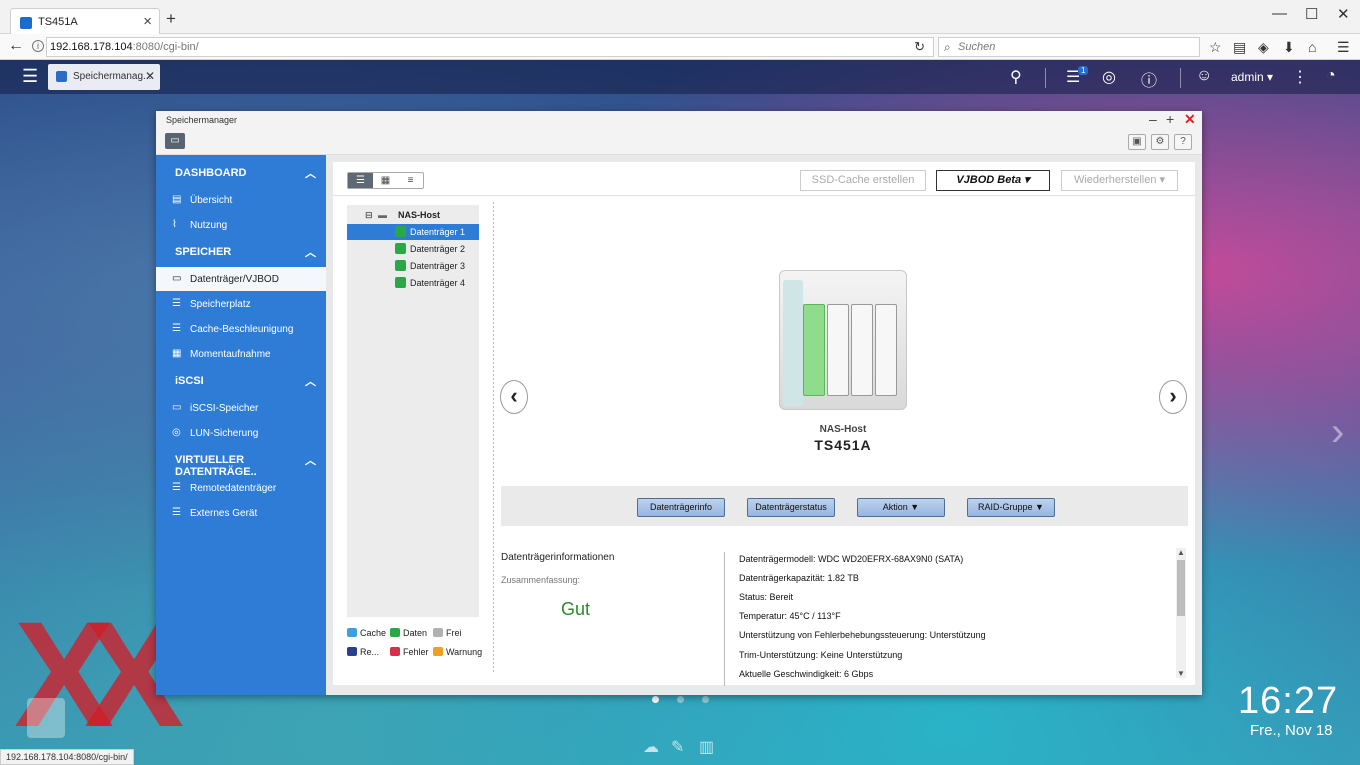 This screenshot has width=1360, height=765. I want to click on new-tab-button: +, so click(171, 19).